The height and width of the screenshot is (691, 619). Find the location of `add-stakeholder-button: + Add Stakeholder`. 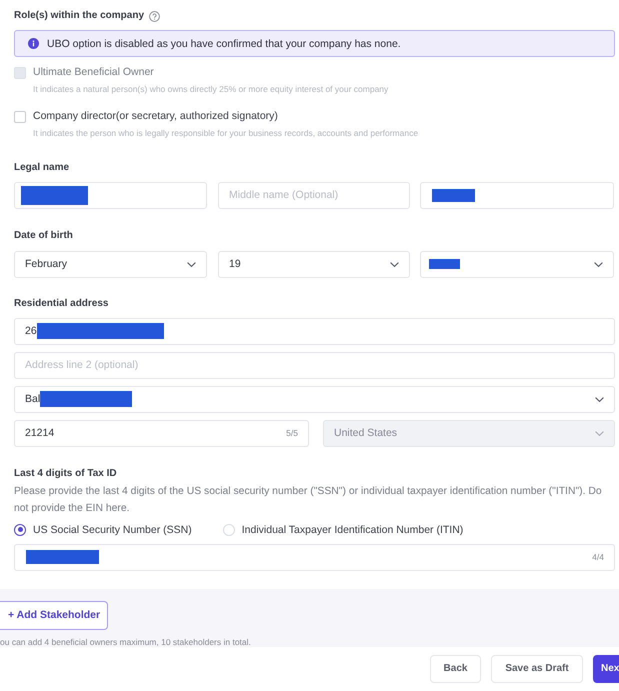

add-stakeholder-button: + Add Stakeholder is located at coordinates (54, 615).